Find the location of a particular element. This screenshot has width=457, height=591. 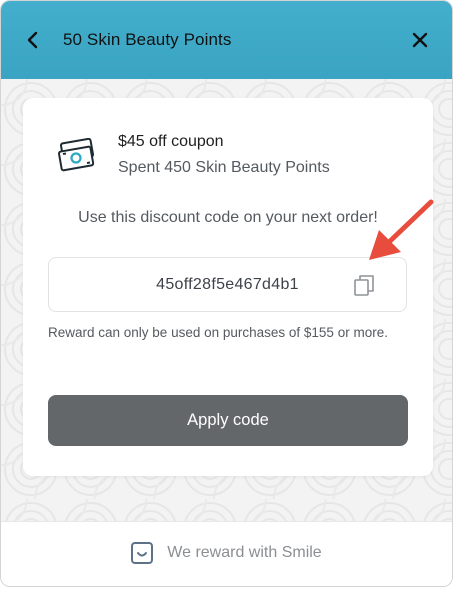

close-icon is located at coordinates (420, 40).